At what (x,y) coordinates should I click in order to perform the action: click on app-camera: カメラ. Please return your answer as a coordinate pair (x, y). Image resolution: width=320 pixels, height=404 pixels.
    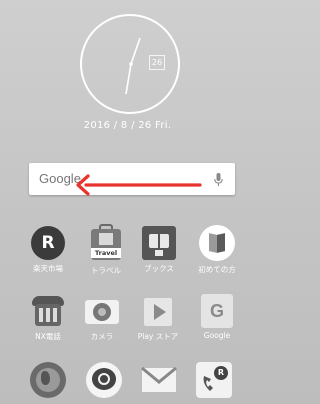
    Looking at the image, I should click on (102, 318).